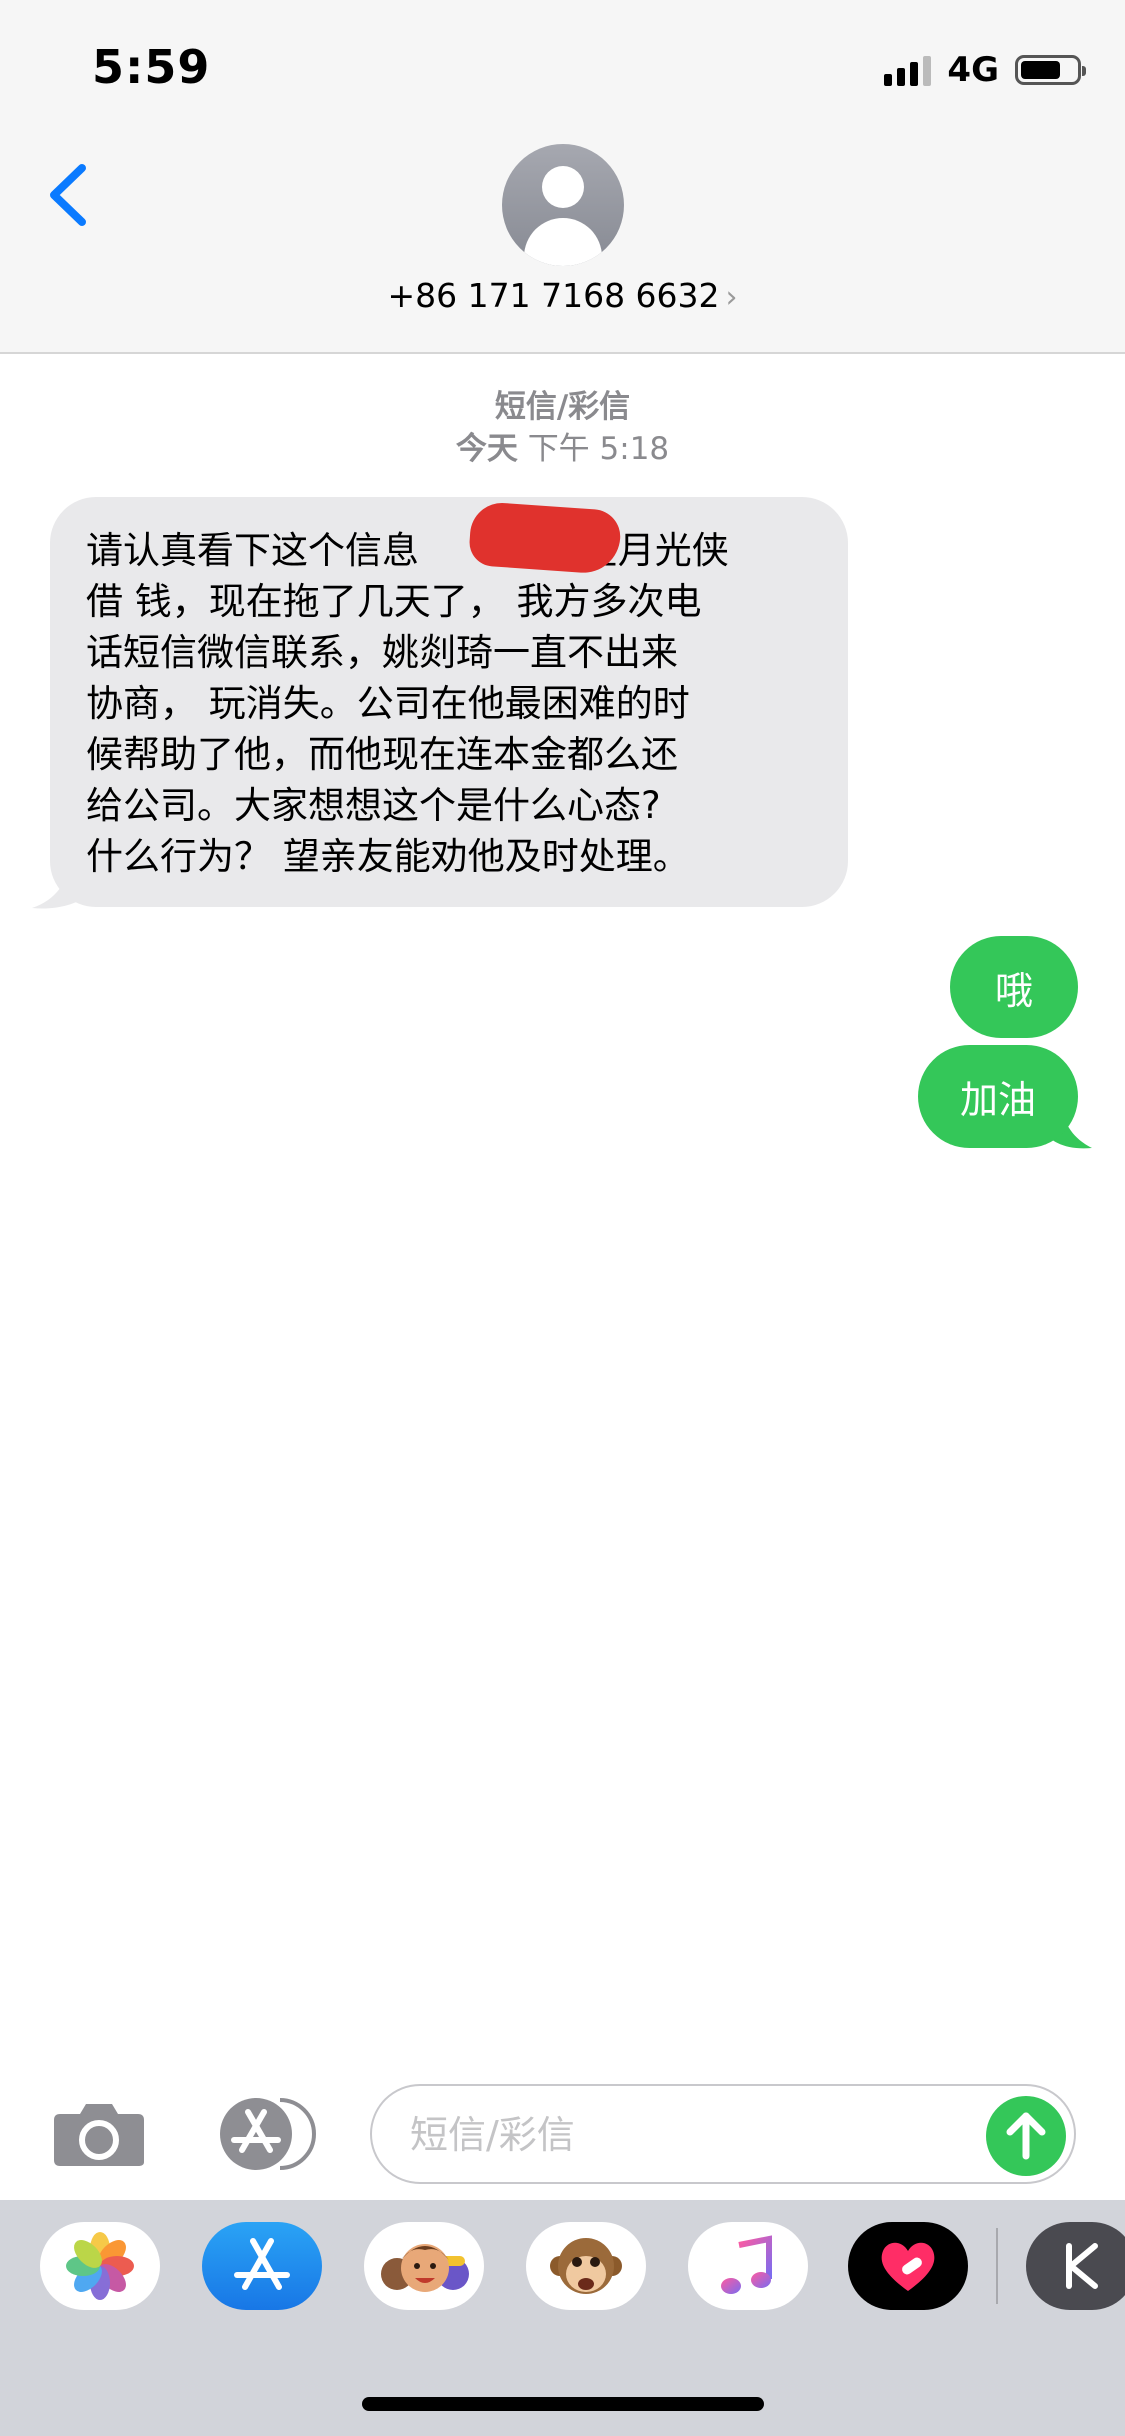 The image size is (1125, 2436). What do you see at coordinates (486, 449) in the screenshot?
I see `timestamp-day: 今天` at bounding box center [486, 449].